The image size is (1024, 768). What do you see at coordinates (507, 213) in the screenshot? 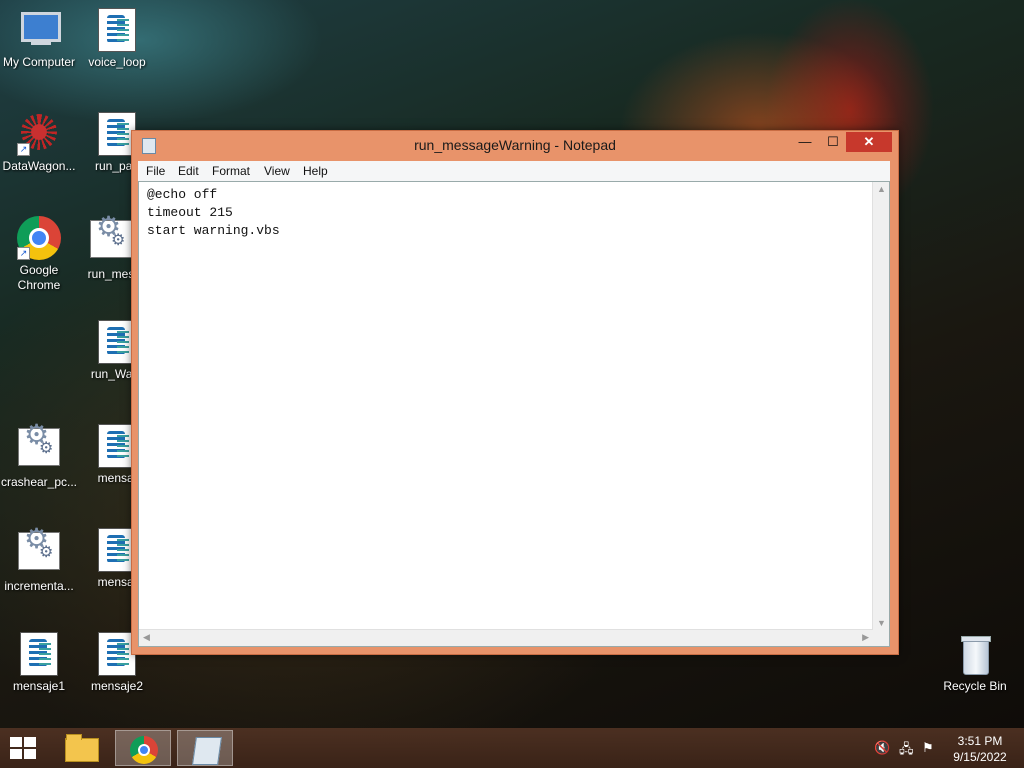
I see `document-text: @echo off timeout 215 start warning.vbs` at bounding box center [507, 213].